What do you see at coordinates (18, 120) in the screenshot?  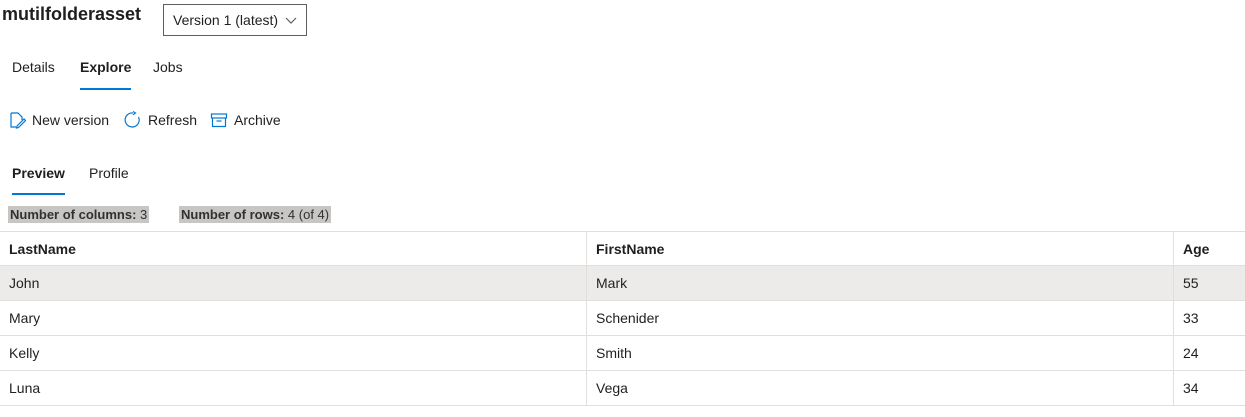 I see `edit-icon` at bounding box center [18, 120].